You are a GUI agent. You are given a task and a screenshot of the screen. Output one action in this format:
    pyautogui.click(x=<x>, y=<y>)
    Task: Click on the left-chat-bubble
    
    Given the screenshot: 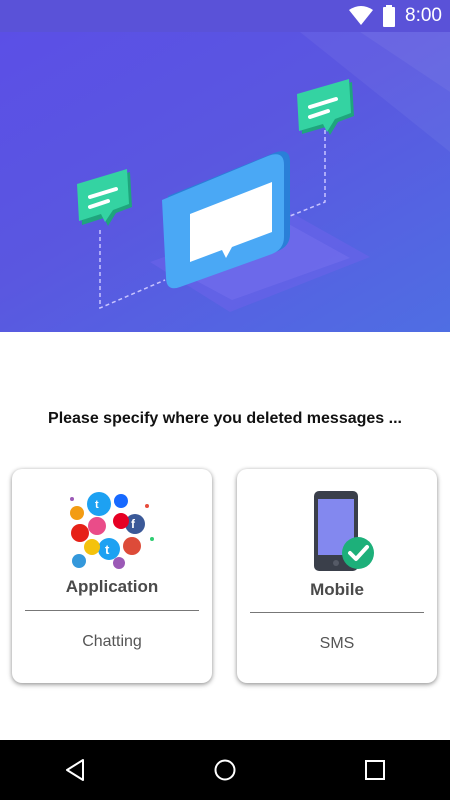 What is the action you would take?
    pyautogui.click(x=104, y=197)
    